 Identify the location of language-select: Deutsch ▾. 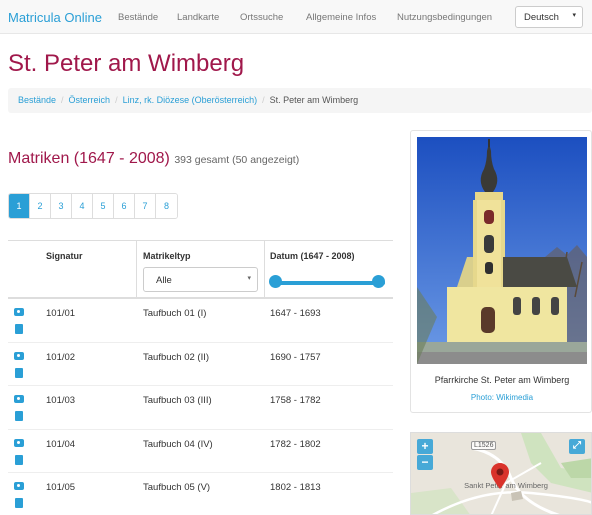
(549, 17).